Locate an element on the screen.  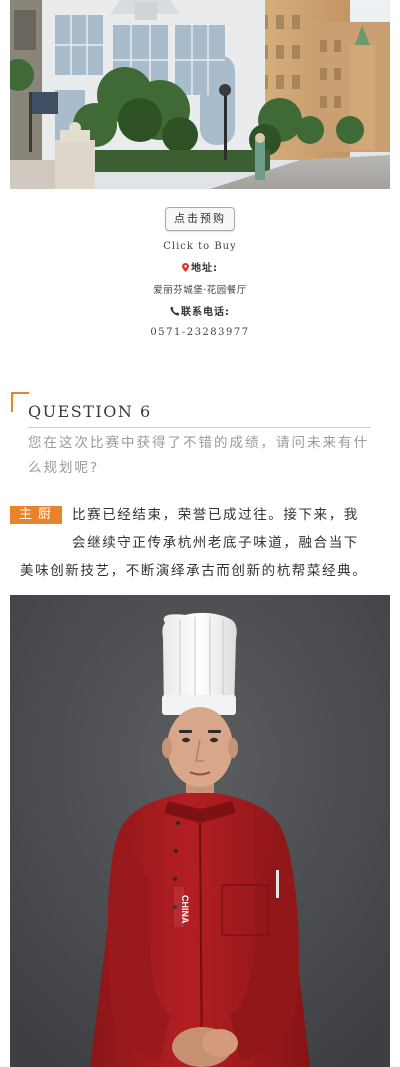
phone-label-row: 联系电话: is located at coordinates (200, 310).